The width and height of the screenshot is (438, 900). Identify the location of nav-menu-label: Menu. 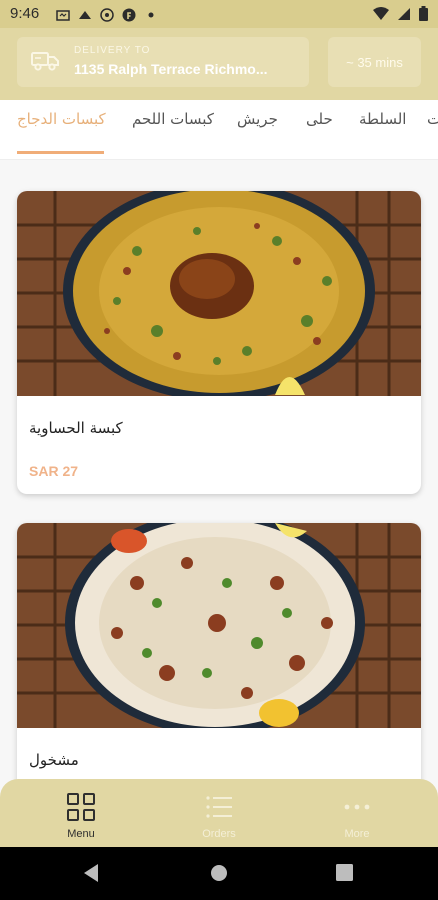
(81, 834).